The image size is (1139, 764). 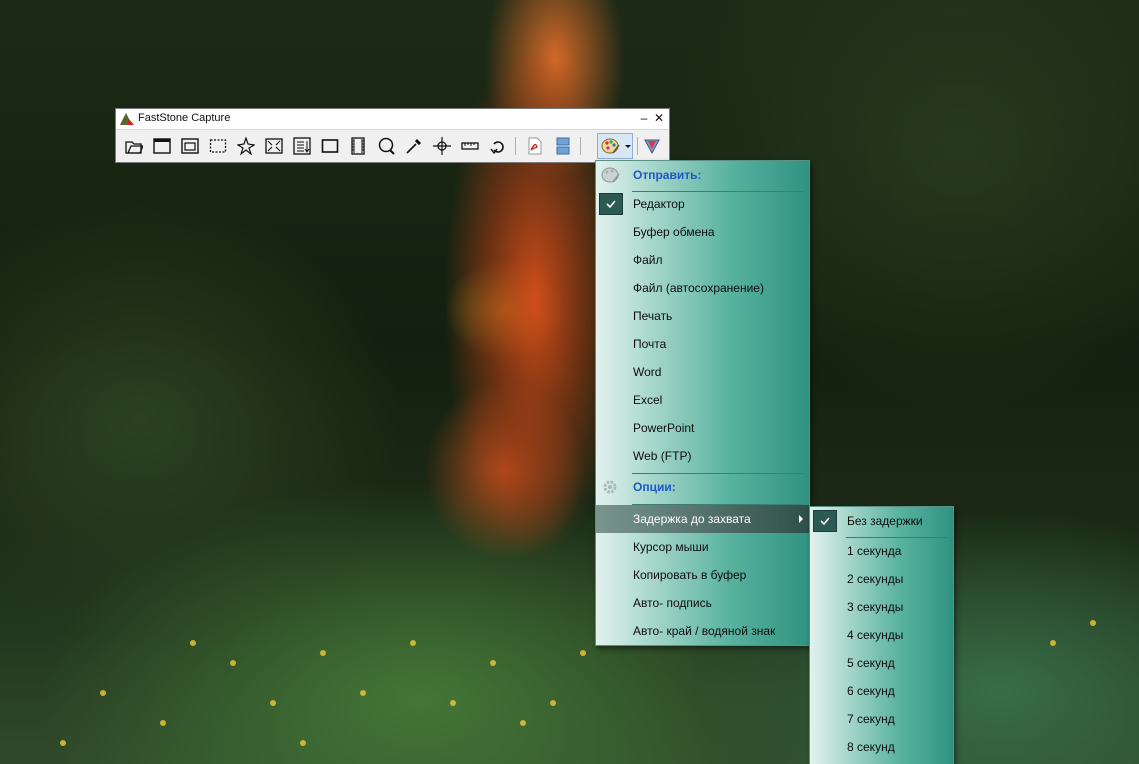 What do you see at coordinates (881, 663) in the screenshot?
I see `submenu-item-delay-5: 5 секунд` at bounding box center [881, 663].